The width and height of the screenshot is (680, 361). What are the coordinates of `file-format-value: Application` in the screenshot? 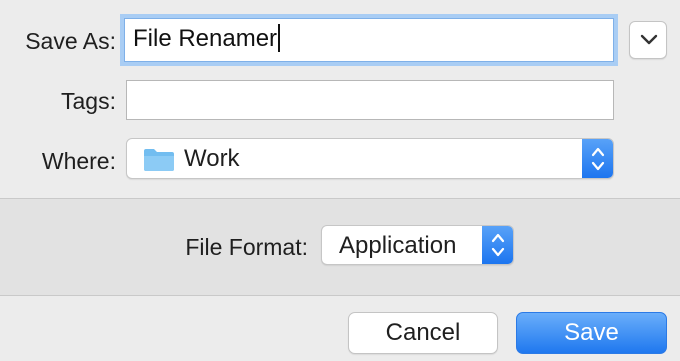 It's located at (398, 245).